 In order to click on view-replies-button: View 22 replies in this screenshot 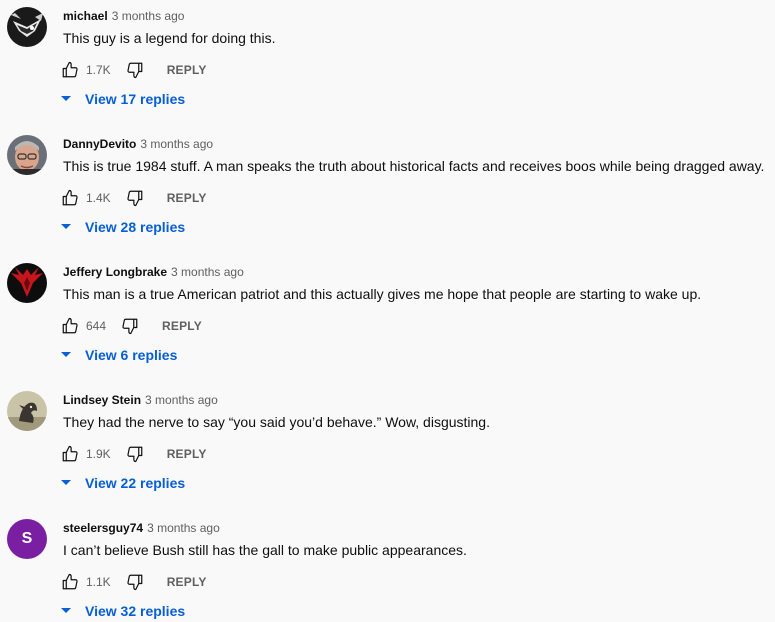, I will do `click(122, 483)`.